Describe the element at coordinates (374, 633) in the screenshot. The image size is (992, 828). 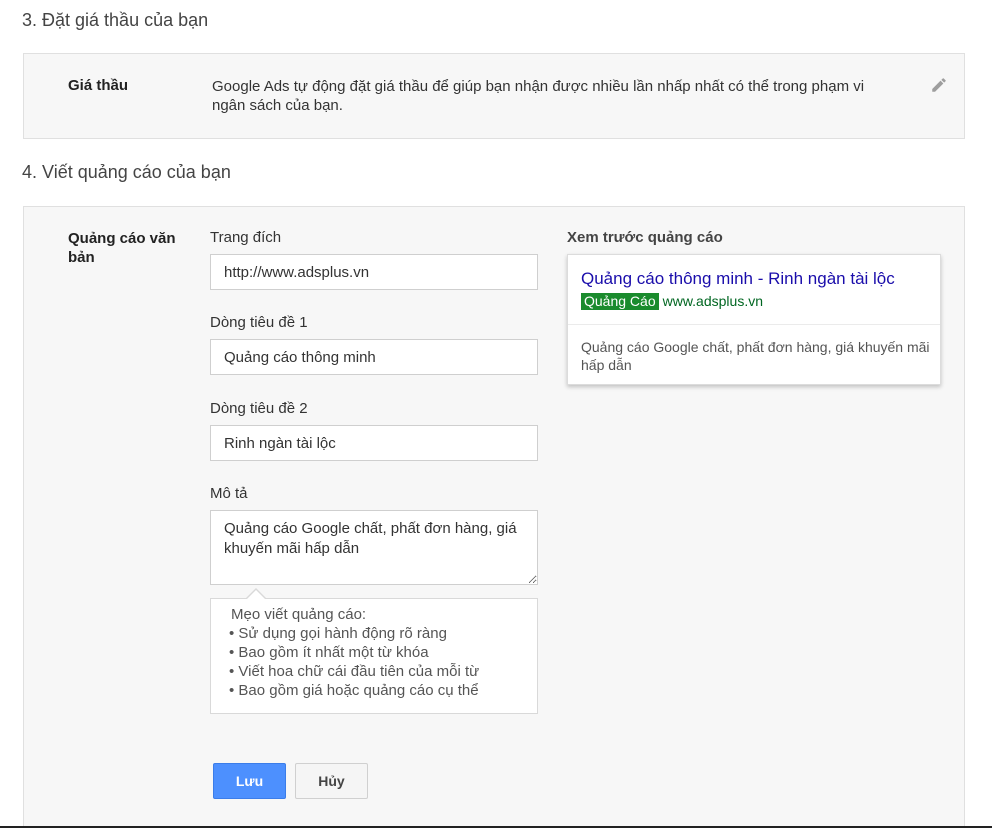
I see `tip-item: Sử dụng gọi hành động rõ ràng` at that location.